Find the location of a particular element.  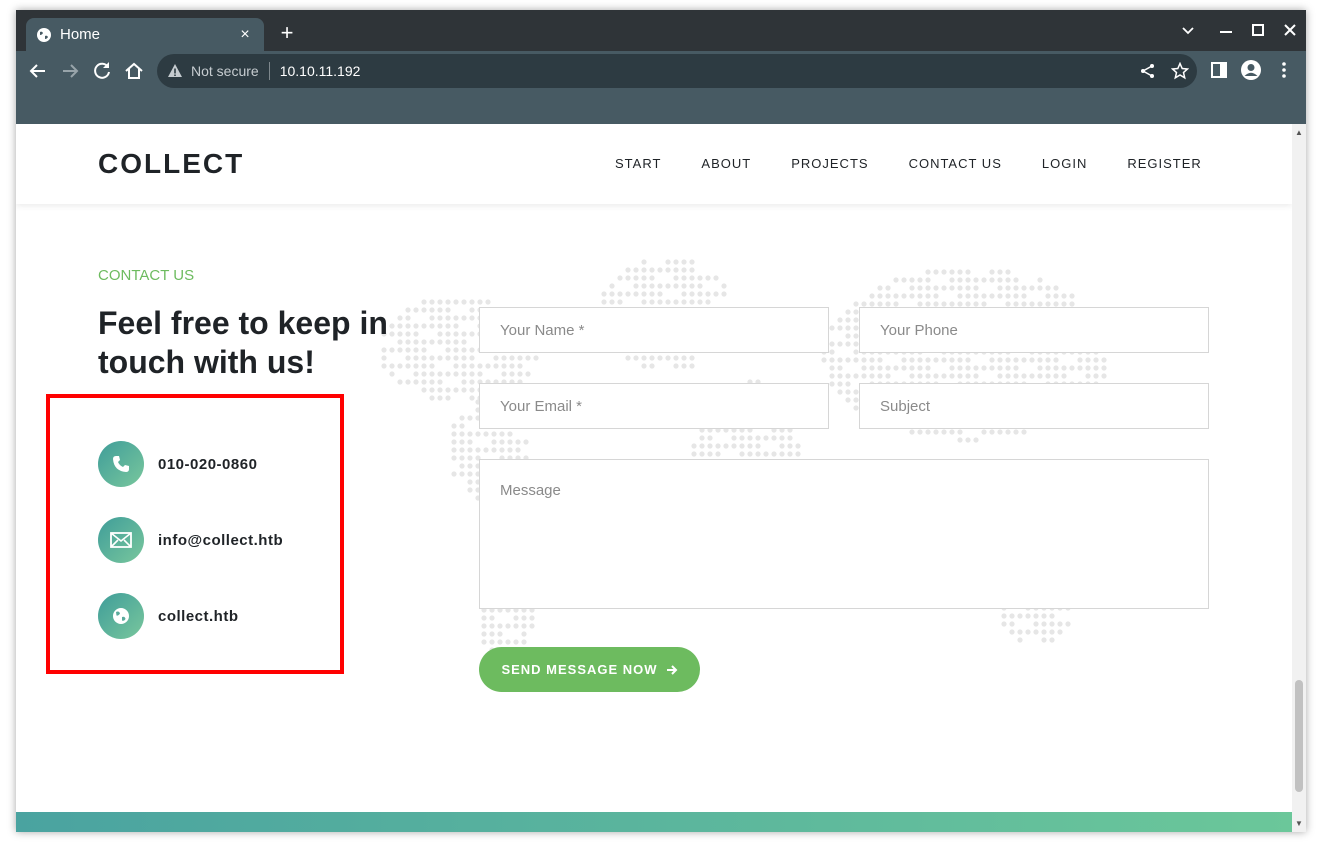

nav-start: START is located at coordinates (638, 163).